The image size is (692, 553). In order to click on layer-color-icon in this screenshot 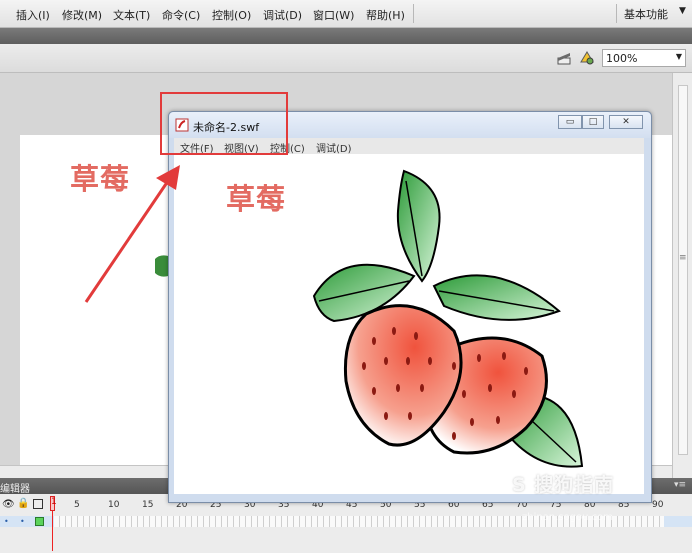, I will do `click(39, 521)`.